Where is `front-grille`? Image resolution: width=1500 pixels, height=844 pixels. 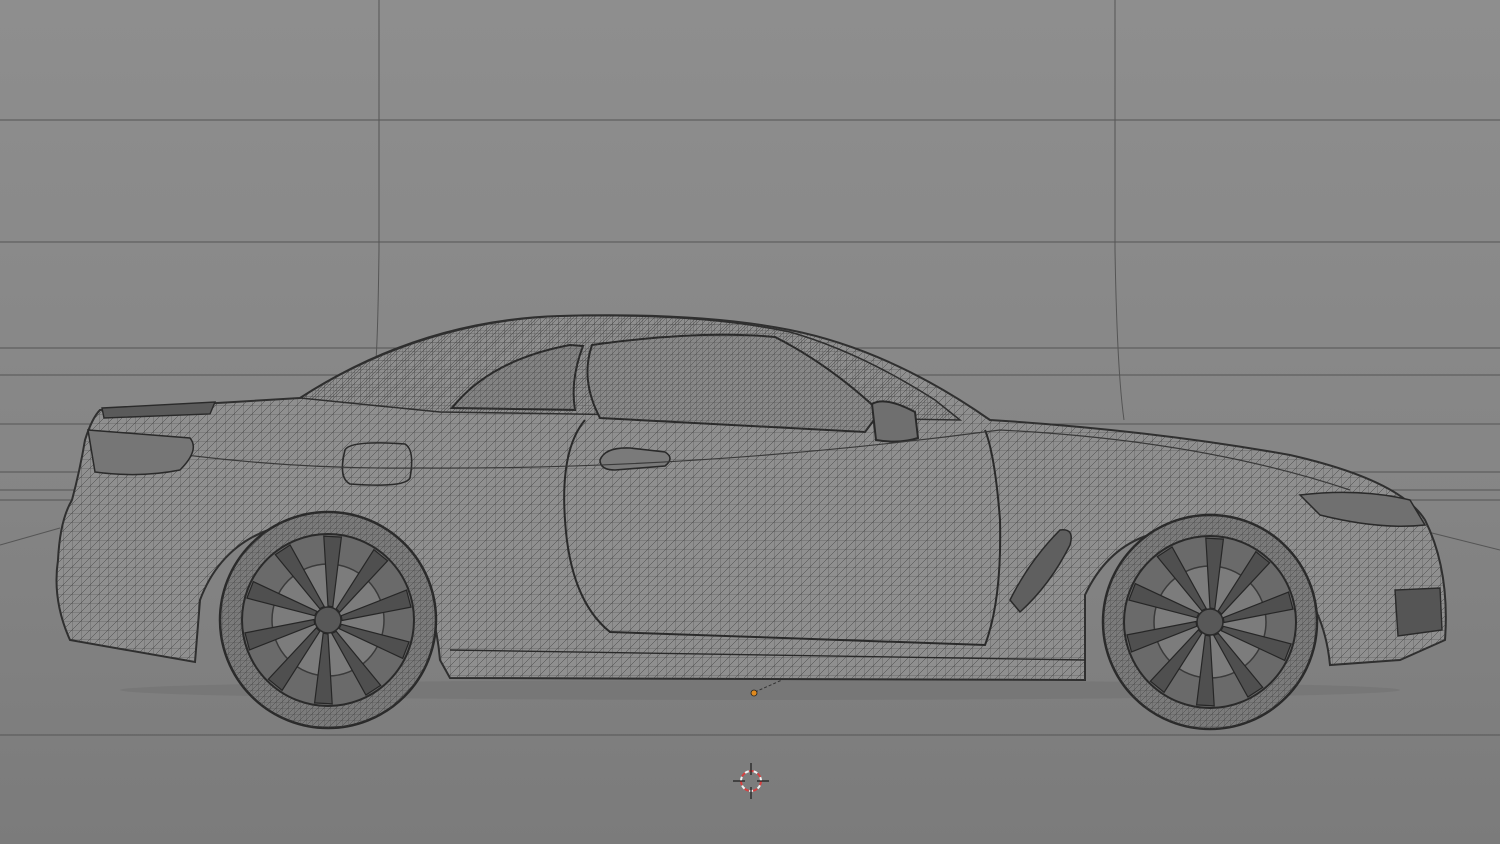 front-grille is located at coordinates (1418, 612).